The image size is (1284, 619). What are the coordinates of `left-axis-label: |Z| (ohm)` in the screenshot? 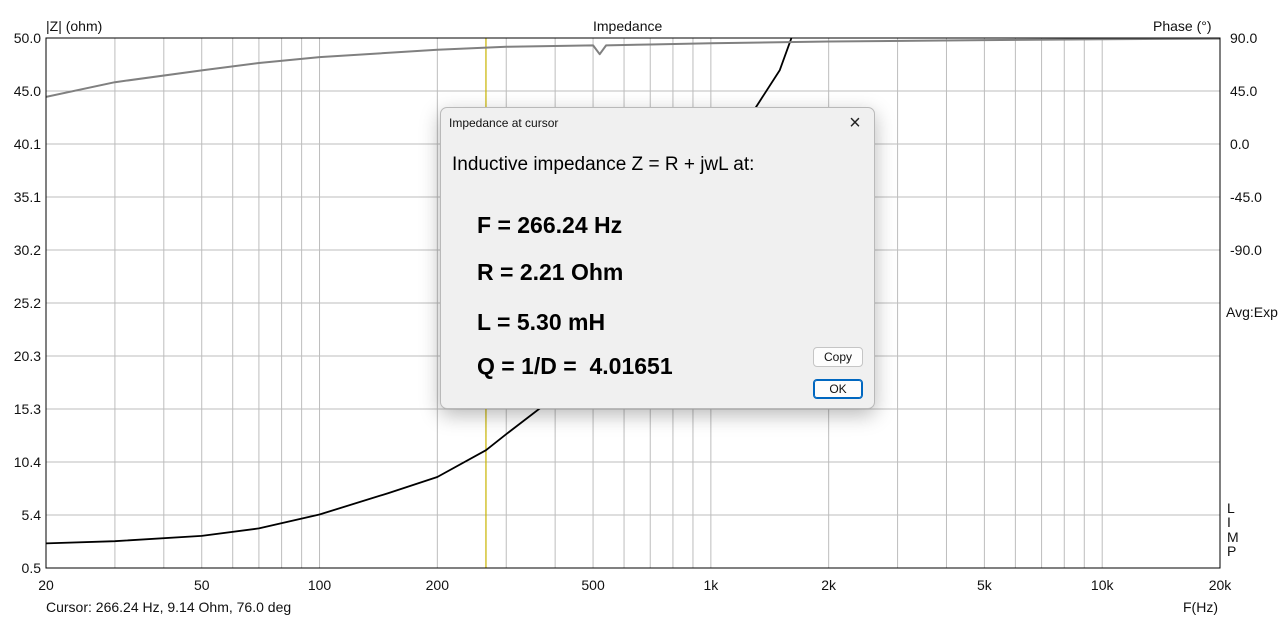 It's located at (74, 26).